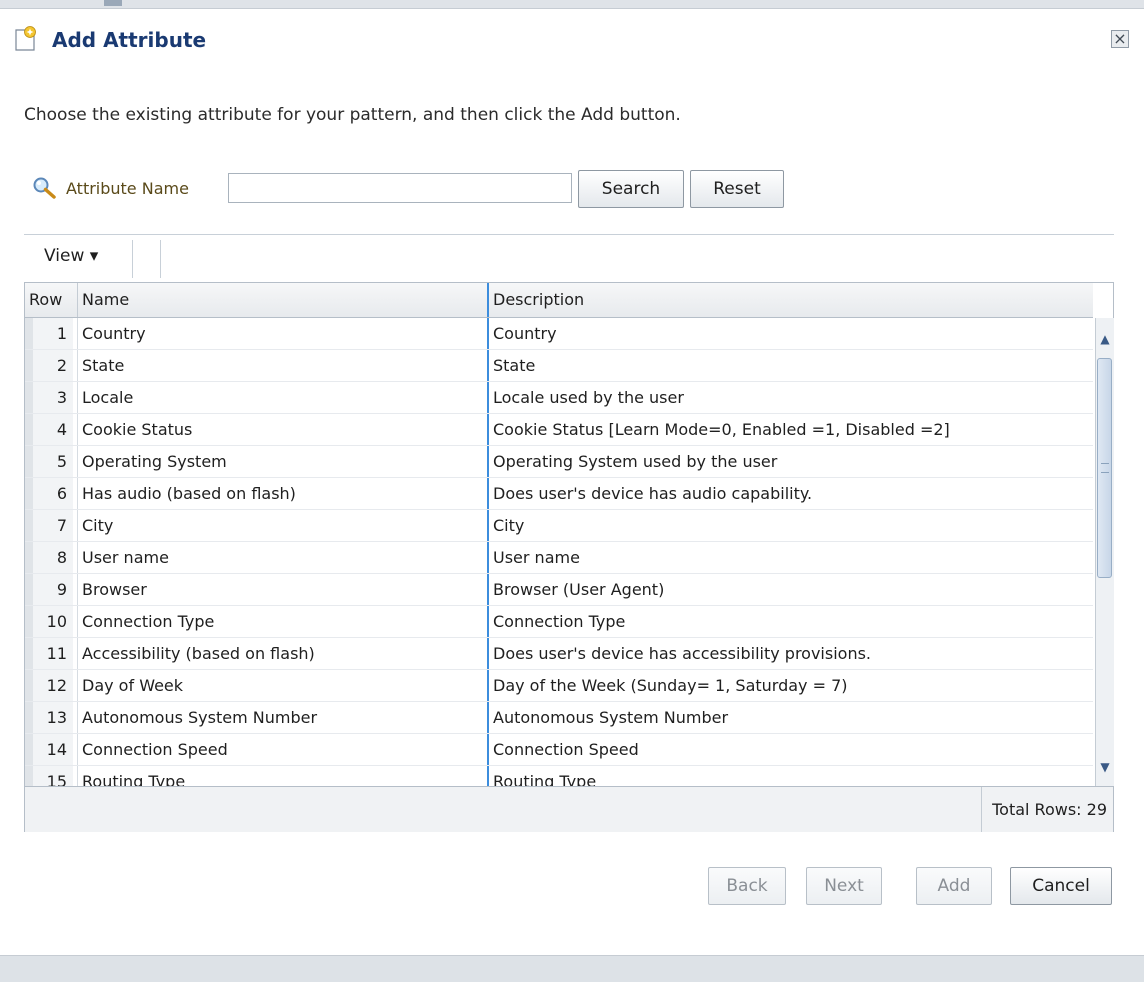  What do you see at coordinates (790, 589) in the screenshot?
I see `attribute-description-cell: Browser (User Agent)` at bounding box center [790, 589].